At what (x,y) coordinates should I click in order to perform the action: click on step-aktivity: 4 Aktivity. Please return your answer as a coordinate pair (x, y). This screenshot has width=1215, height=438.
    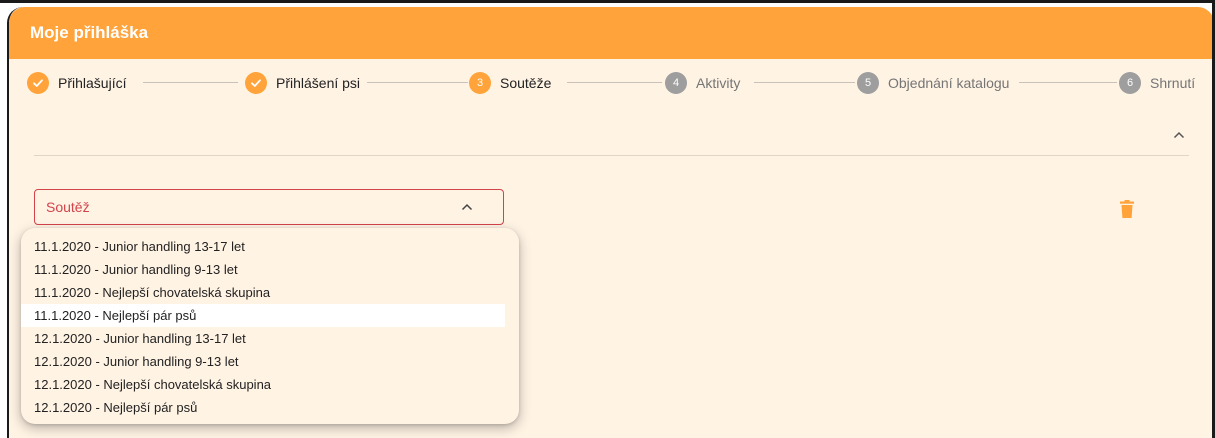
    Looking at the image, I should click on (702, 83).